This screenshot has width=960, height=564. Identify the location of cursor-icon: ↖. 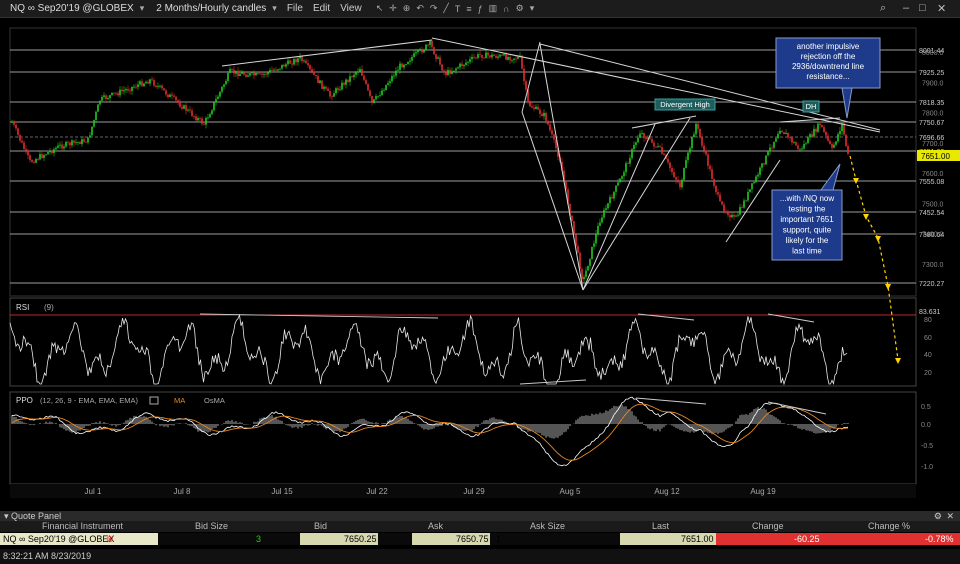
(380, 8).